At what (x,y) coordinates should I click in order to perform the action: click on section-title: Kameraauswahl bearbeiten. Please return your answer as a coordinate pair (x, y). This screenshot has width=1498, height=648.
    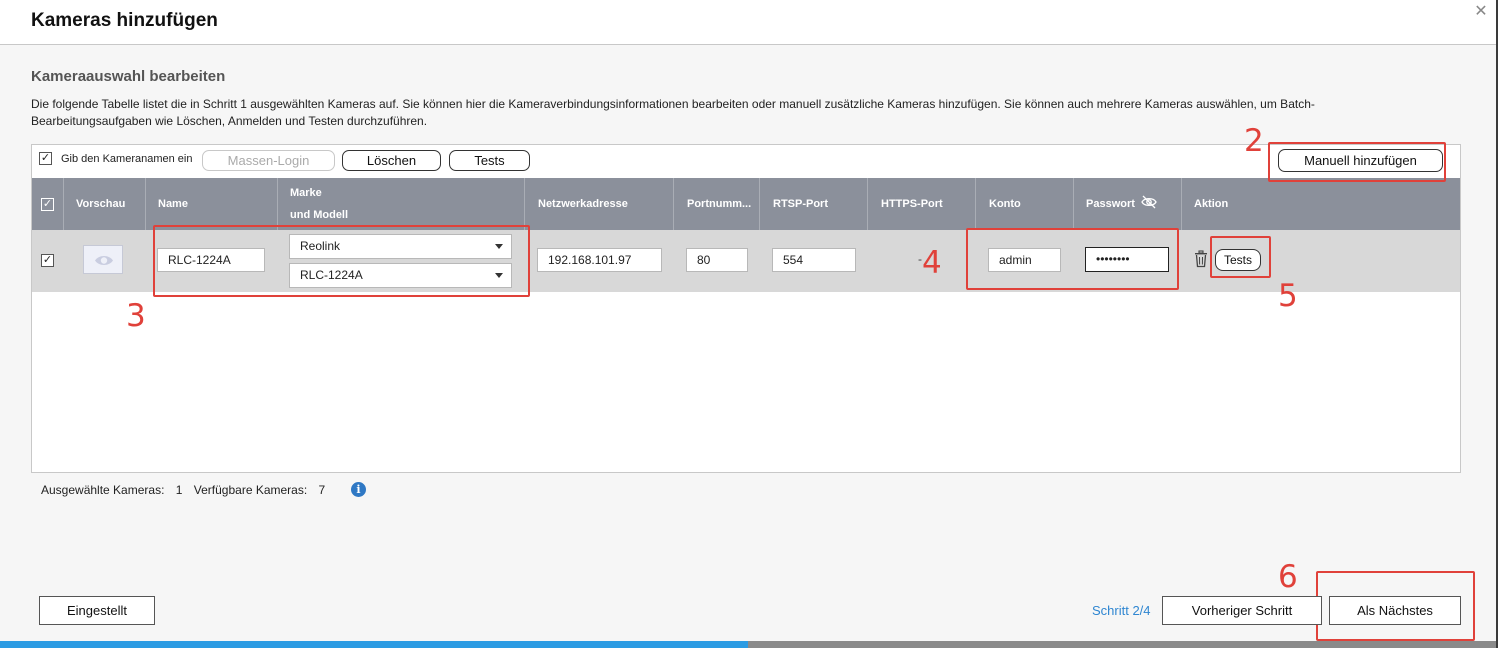
    Looking at the image, I should click on (128, 76).